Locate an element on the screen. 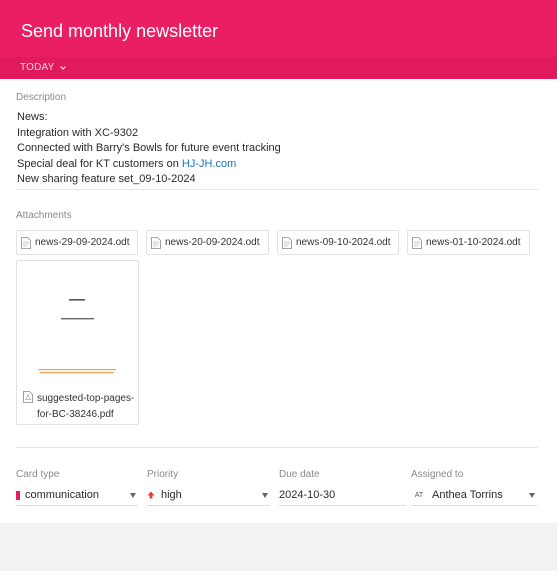  attachments-label: Attachments is located at coordinates (44, 215).